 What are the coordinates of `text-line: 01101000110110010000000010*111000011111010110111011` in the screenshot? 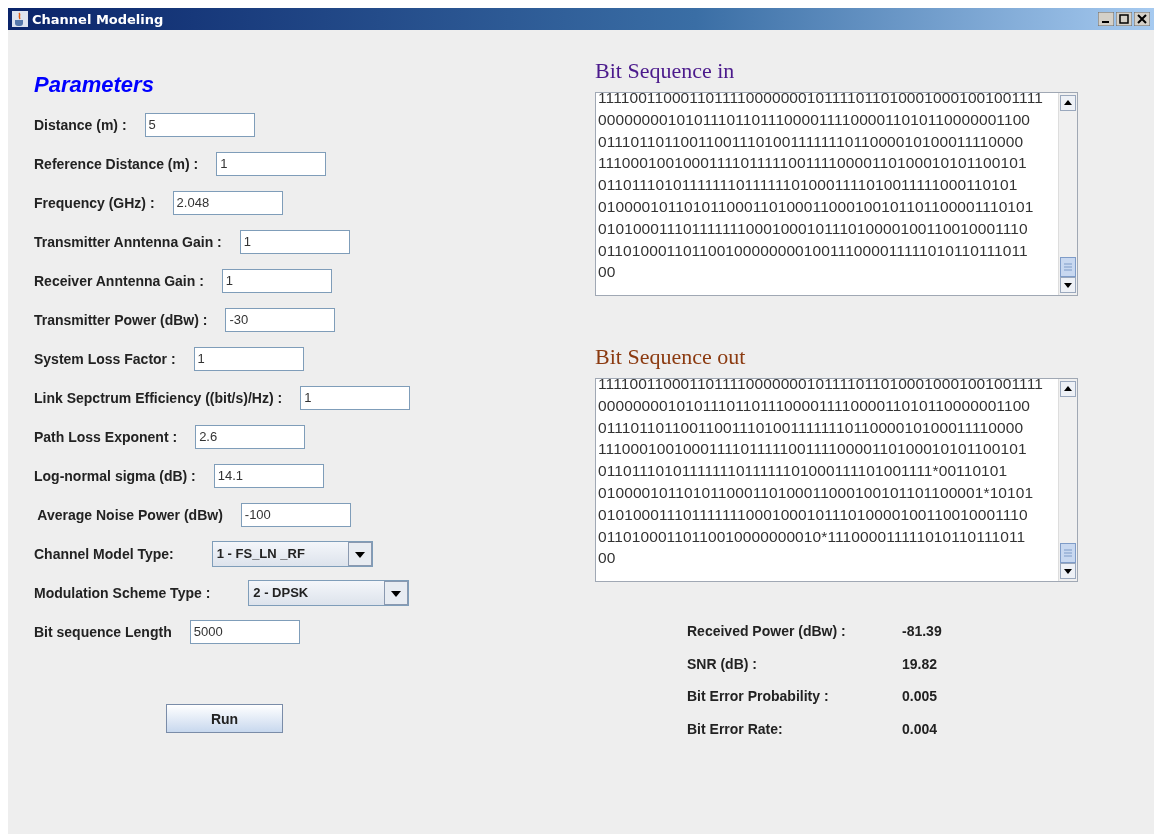 It's located at (812, 536).